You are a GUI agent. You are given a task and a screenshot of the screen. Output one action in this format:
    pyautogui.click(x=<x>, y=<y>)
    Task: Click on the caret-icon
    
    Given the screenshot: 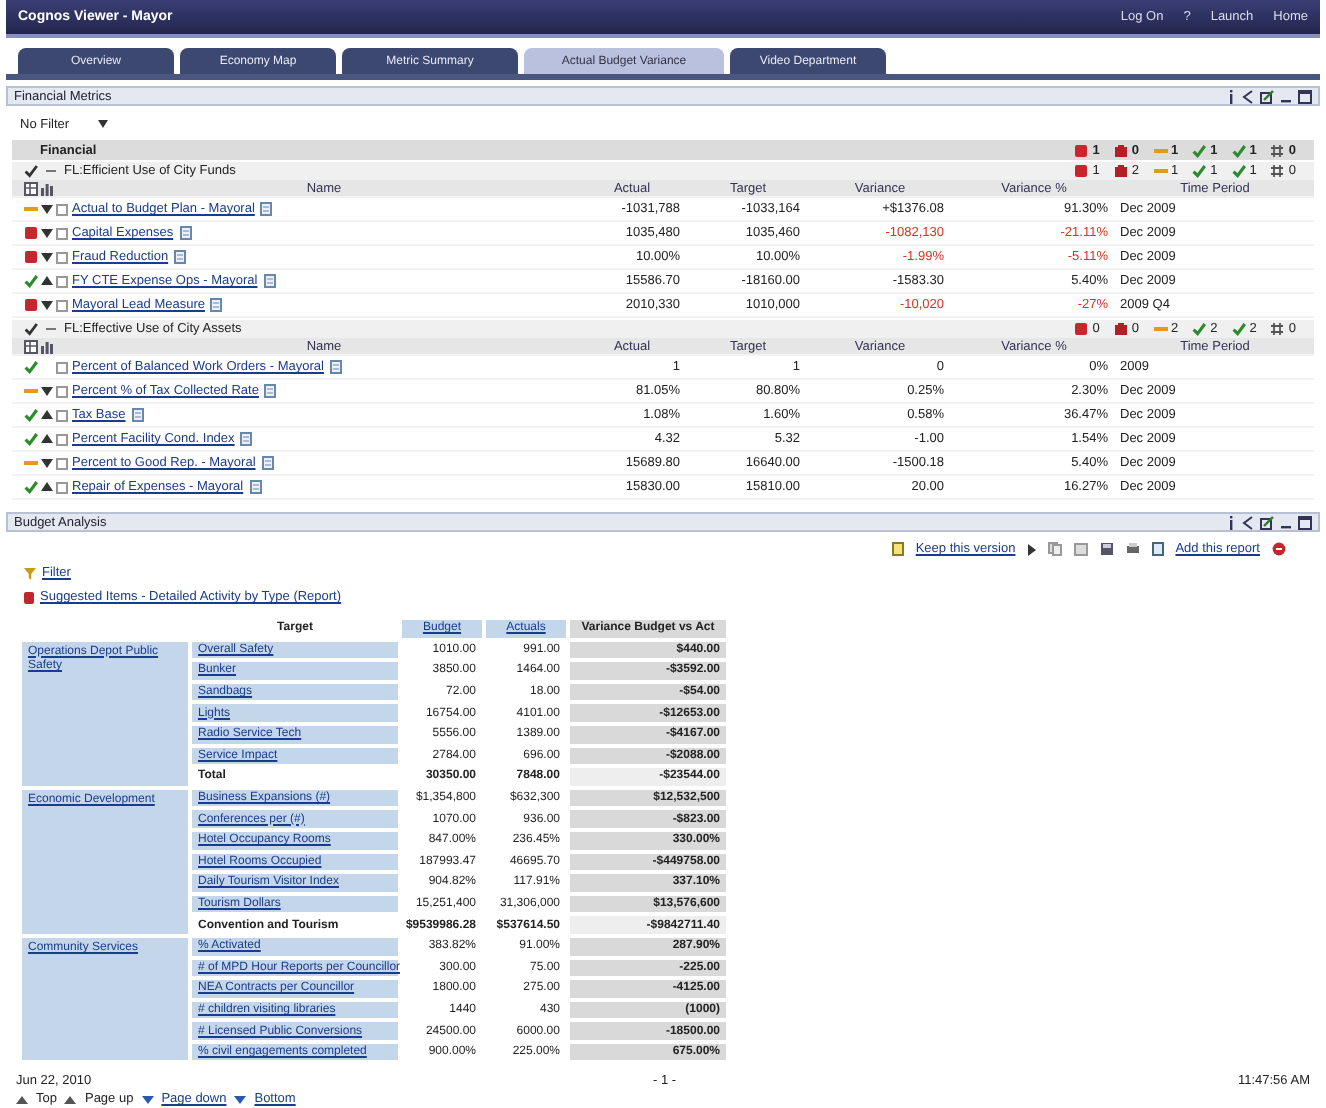 What is the action you would take?
    pyautogui.click(x=102, y=124)
    